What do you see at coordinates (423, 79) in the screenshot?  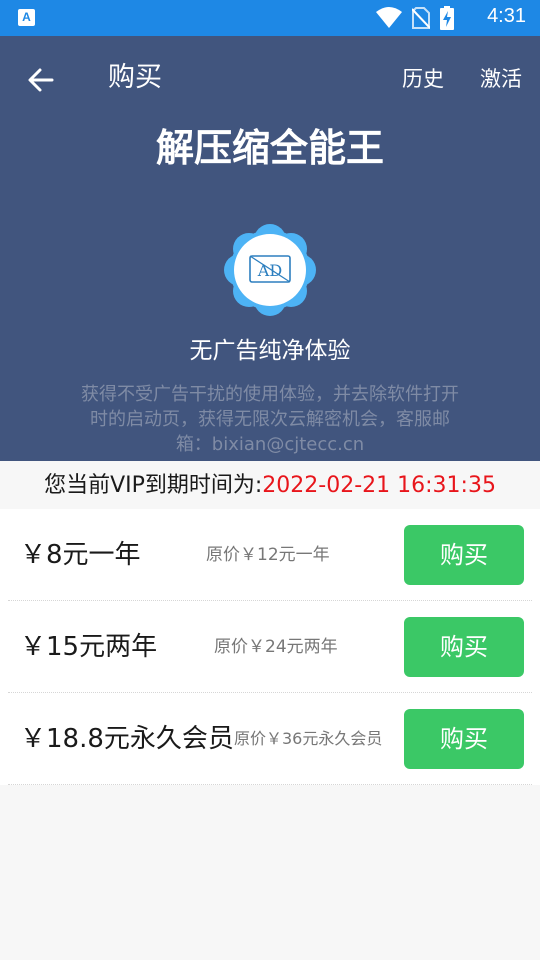 I see `history-button: 历史` at bounding box center [423, 79].